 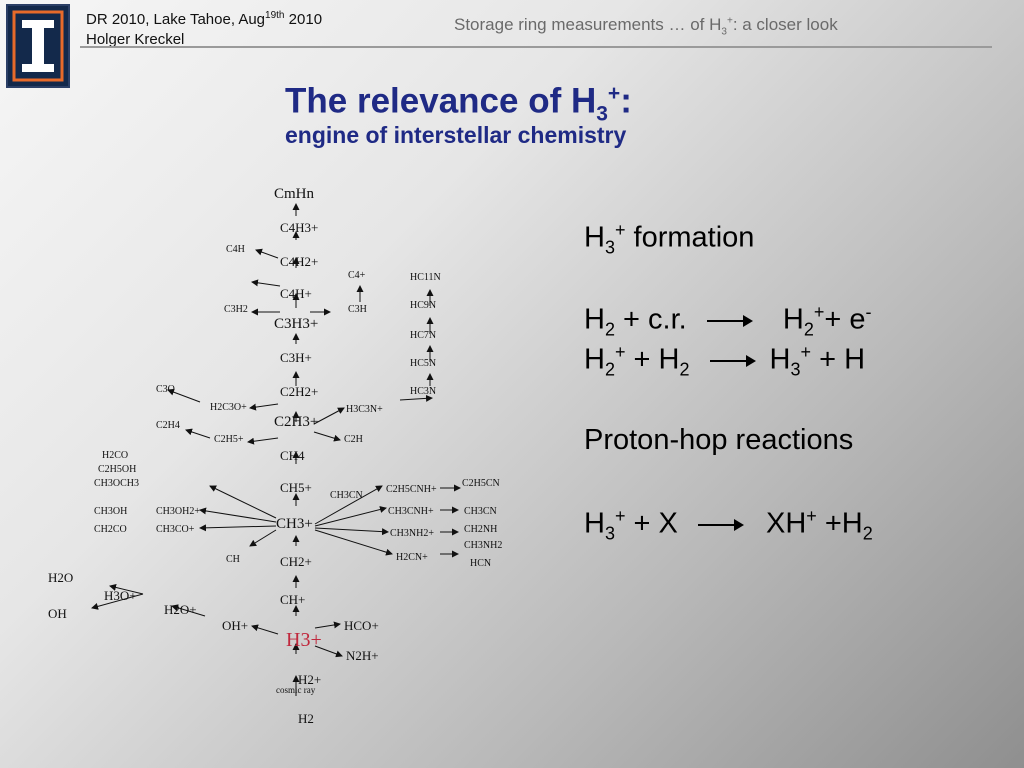 I want to click on node-c3h2: C3H2, so click(x=236, y=309).